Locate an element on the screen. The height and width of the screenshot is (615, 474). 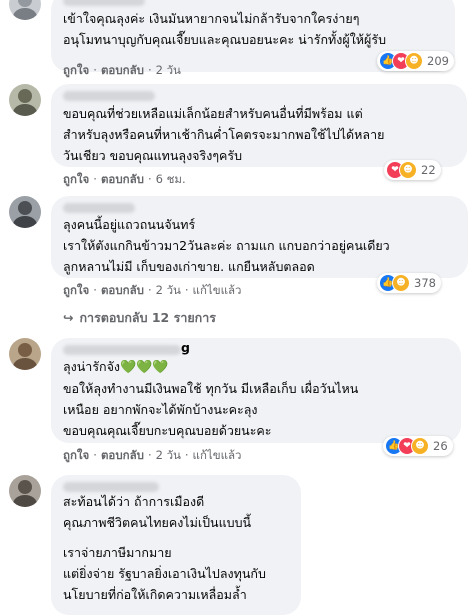
reaction-summary: 👍 ❤ ☻ 26 is located at coordinates (418, 446).